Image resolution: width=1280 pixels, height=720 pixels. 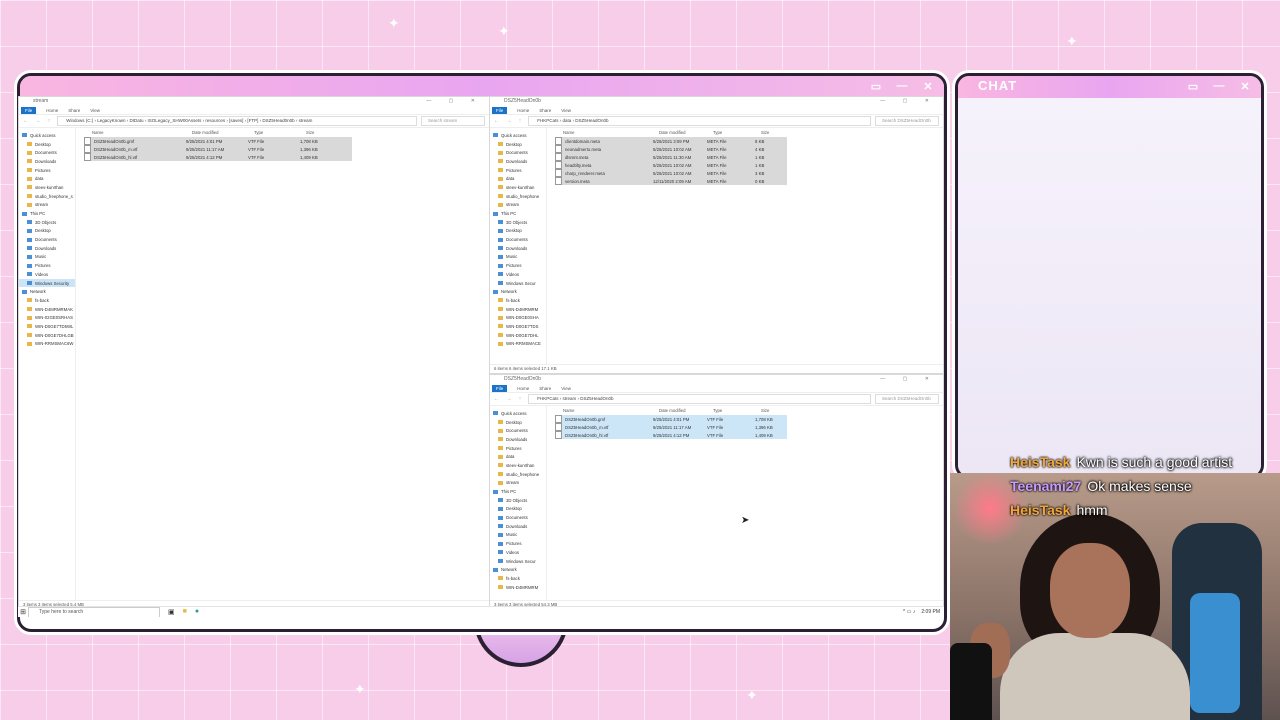 I want to click on taskbar-search-input: Type here to search, so click(x=94, y=611).